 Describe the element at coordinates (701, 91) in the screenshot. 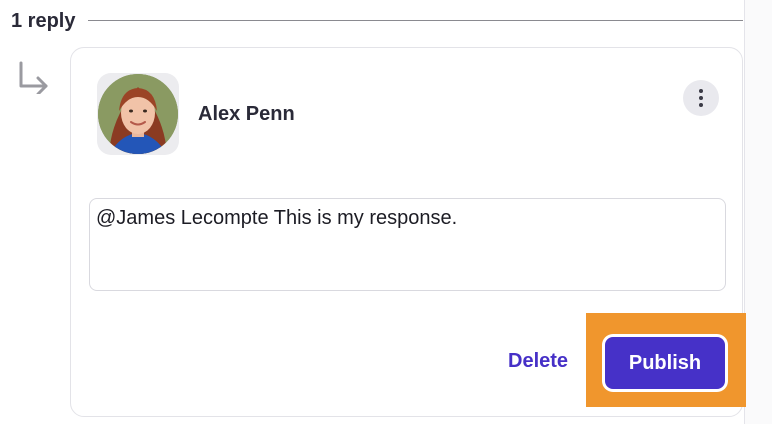

I see `more-vertical-icon` at that location.